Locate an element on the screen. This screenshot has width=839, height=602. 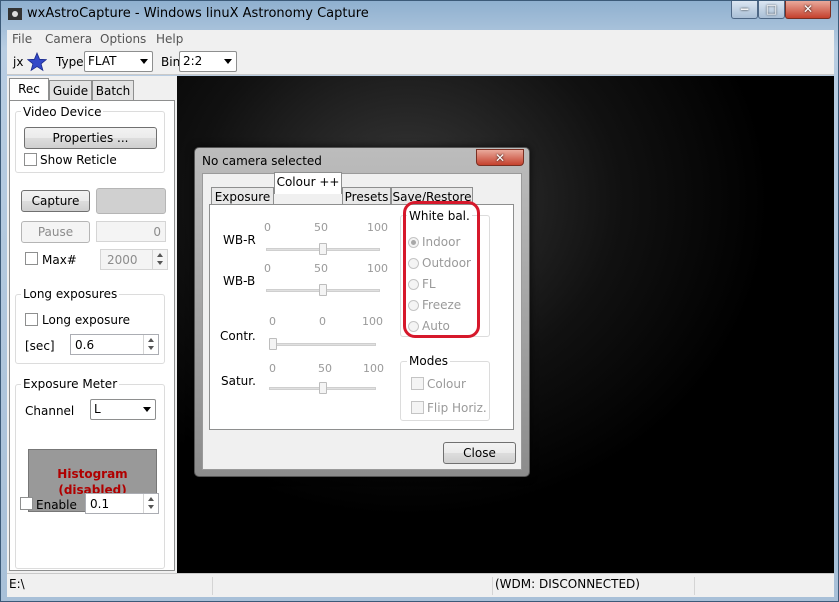
menu-help: Help is located at coordinates (169, 39).